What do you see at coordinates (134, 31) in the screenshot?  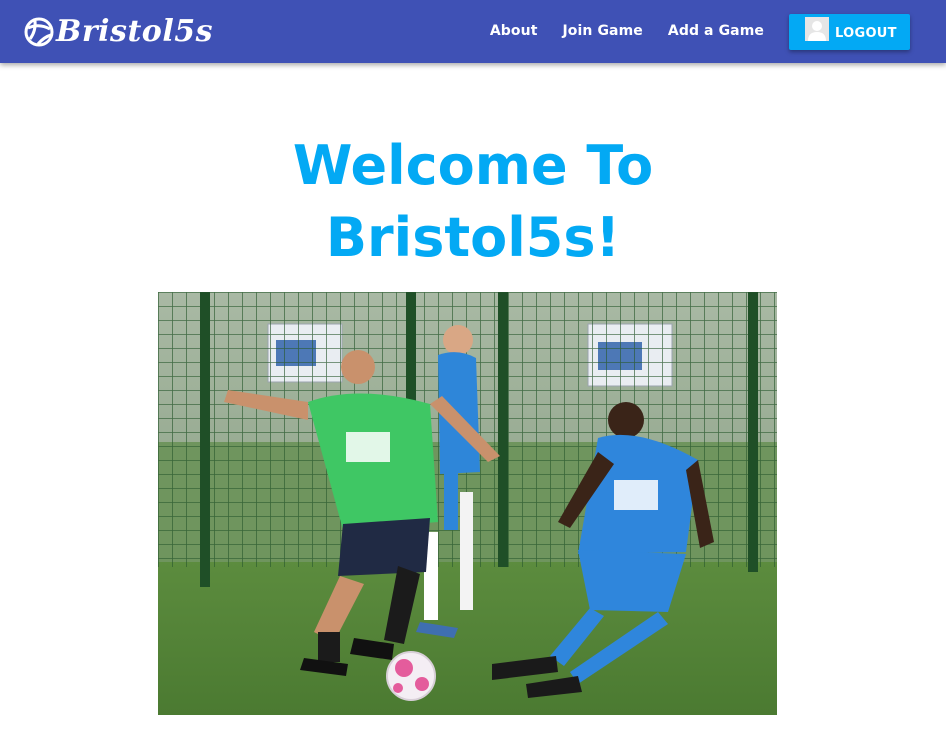 I see `brand-name: Bristol5s` at bounding box center [134, 31].